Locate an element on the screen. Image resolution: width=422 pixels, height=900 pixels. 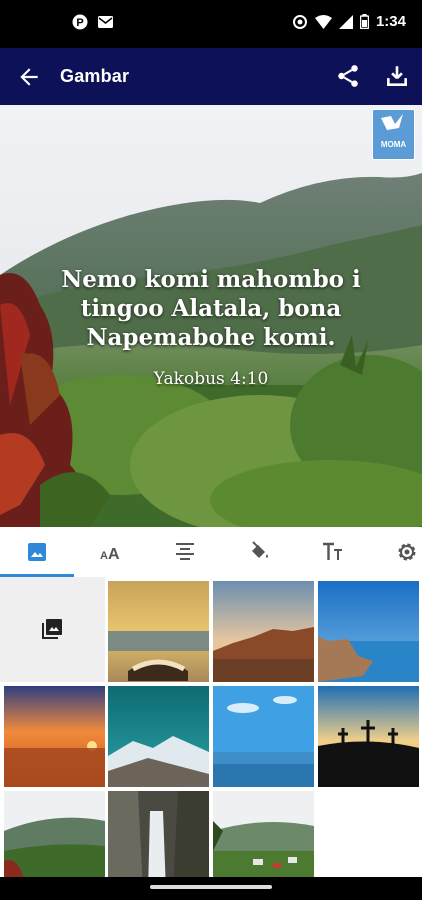
gear-icon is located at coordinates (407, 552).